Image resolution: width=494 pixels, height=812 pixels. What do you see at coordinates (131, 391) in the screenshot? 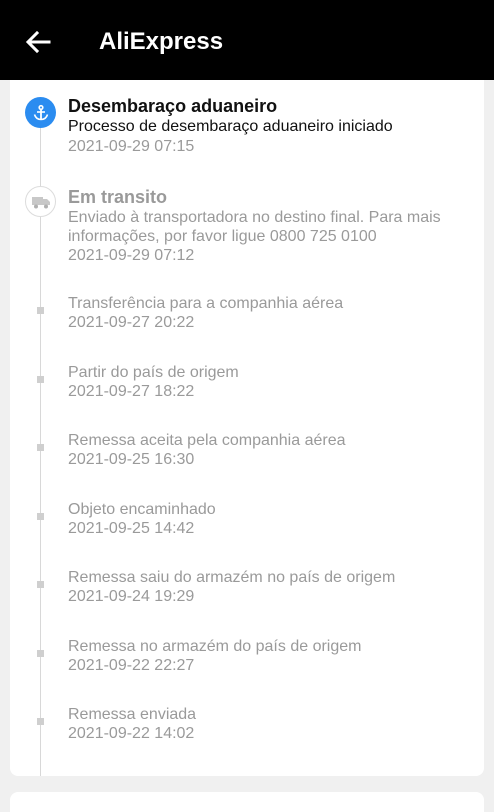
I see `event-time: 2021-09-27 18:22` at bounding box center [131, 391].